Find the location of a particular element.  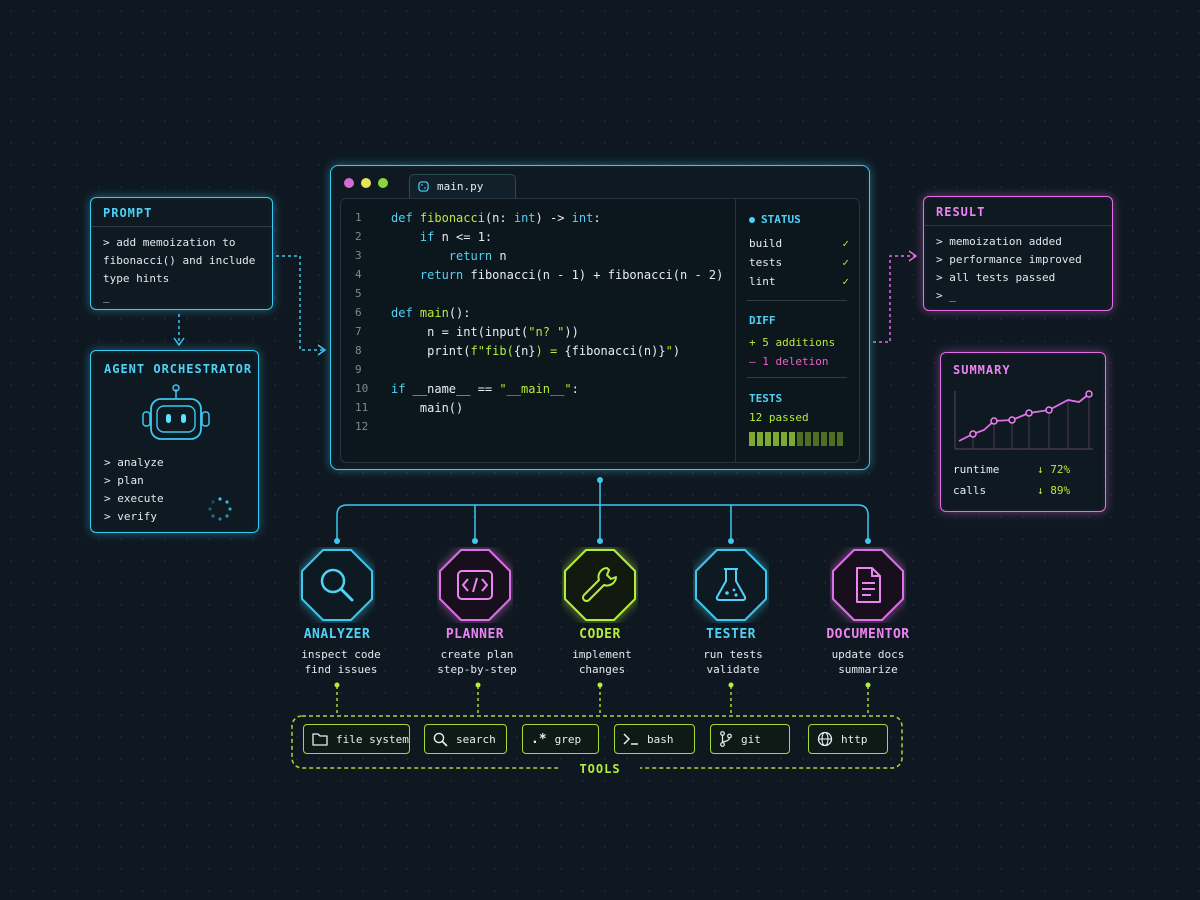

code-line: n = int(input("n? ")) is located at coordinates (485, 332).